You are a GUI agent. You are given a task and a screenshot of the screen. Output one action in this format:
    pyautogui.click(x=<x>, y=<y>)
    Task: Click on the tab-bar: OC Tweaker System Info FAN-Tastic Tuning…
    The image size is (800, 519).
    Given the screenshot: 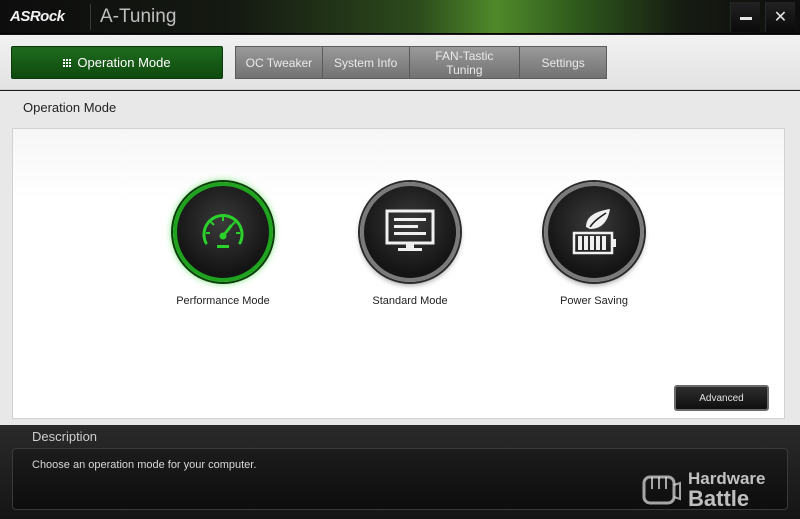 What is the action you would take?
    pyautogui.click(x=421, y=62)
    